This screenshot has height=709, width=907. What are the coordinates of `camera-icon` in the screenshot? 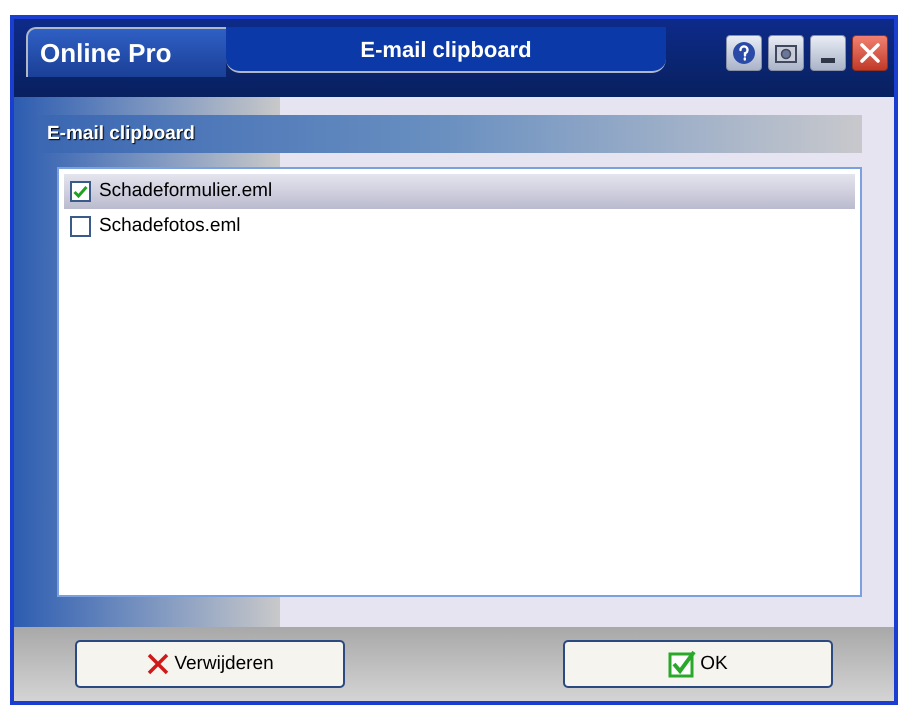 It's located at (786, 53).